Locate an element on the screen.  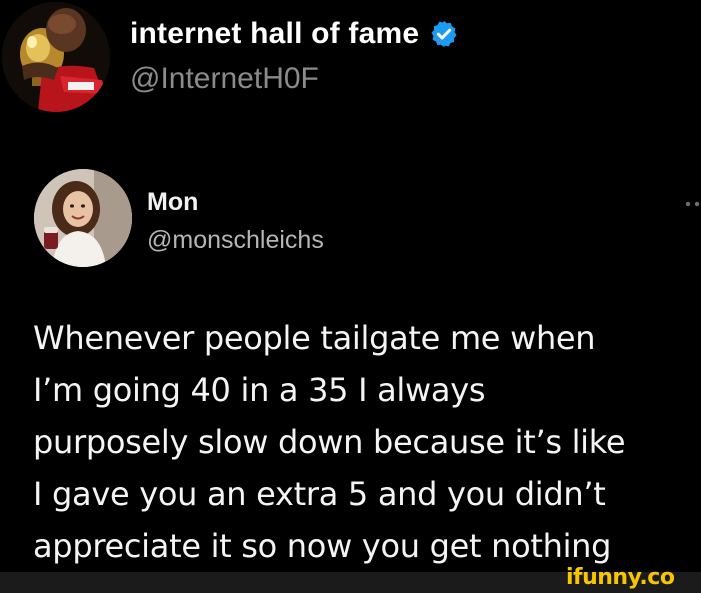
outer-name-row: internet hall of fame is located at coordinates (294, 34).